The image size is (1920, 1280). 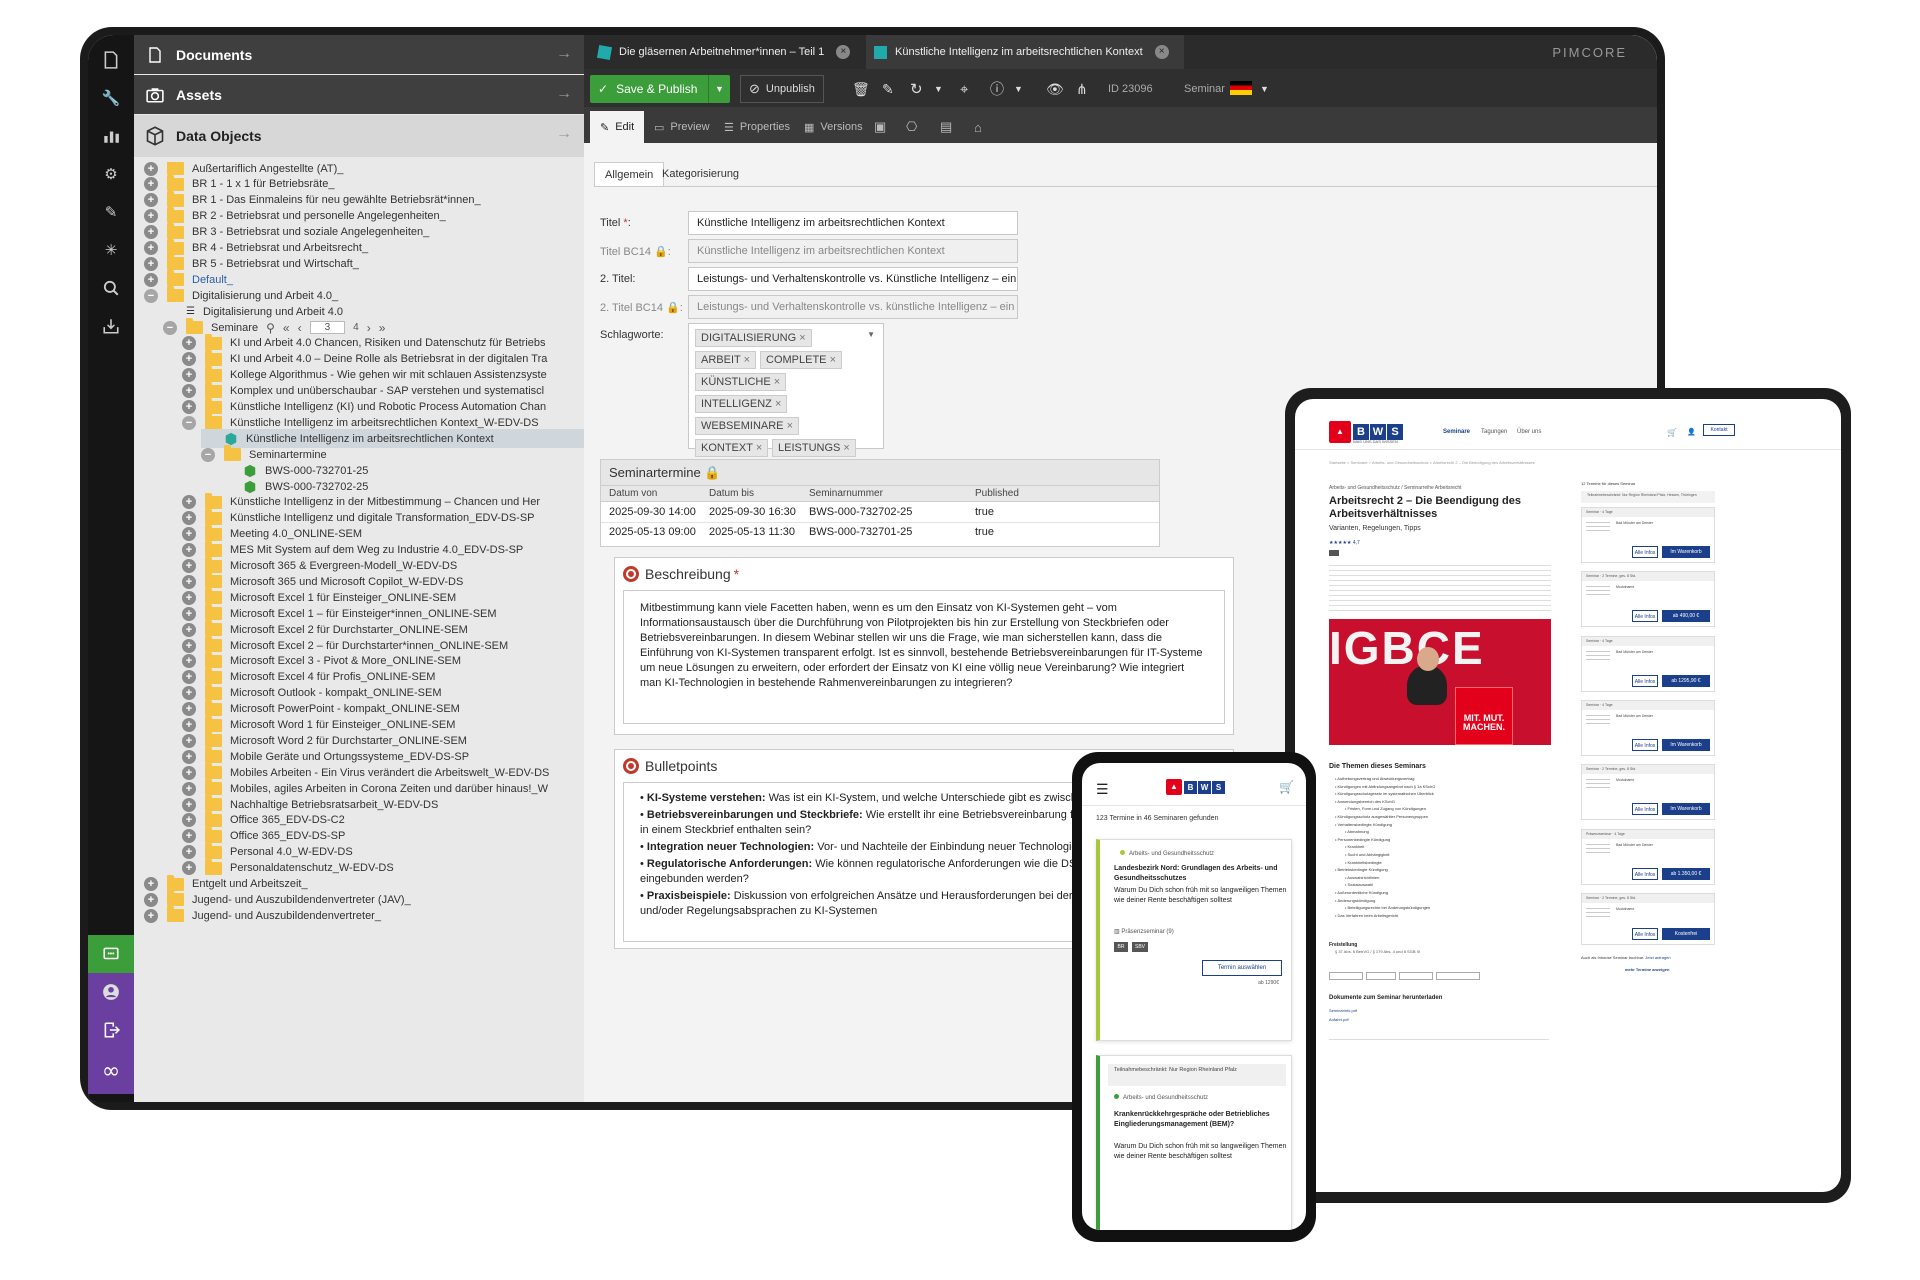 What do you see at coordinates (880, 127) in the screenshot?
I see `calendar-icon: ▣` at bounding box center [880, 127].